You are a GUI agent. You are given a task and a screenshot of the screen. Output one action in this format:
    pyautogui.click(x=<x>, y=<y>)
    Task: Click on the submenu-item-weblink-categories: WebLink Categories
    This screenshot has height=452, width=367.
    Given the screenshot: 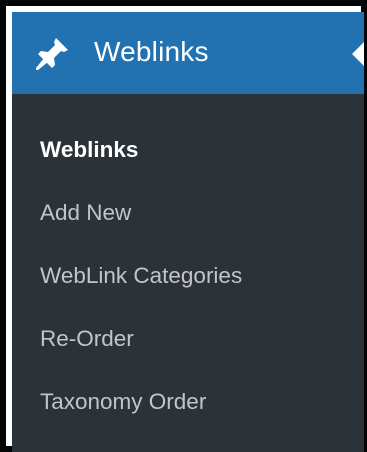 What is the action you would take?
    pyautogui.click(x=141, y=276)
    